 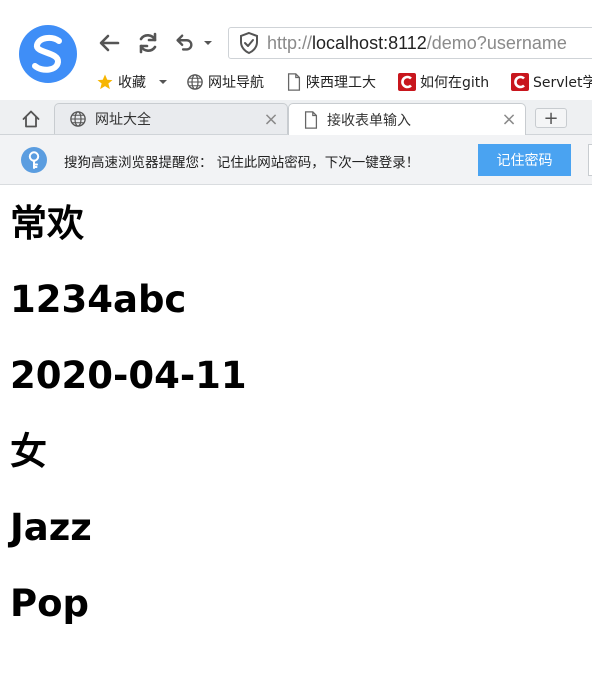 What do you see at coordinates (290, 42) in the screenshot?
I see `url-scheme: http://` at bounding box center [290, 42].